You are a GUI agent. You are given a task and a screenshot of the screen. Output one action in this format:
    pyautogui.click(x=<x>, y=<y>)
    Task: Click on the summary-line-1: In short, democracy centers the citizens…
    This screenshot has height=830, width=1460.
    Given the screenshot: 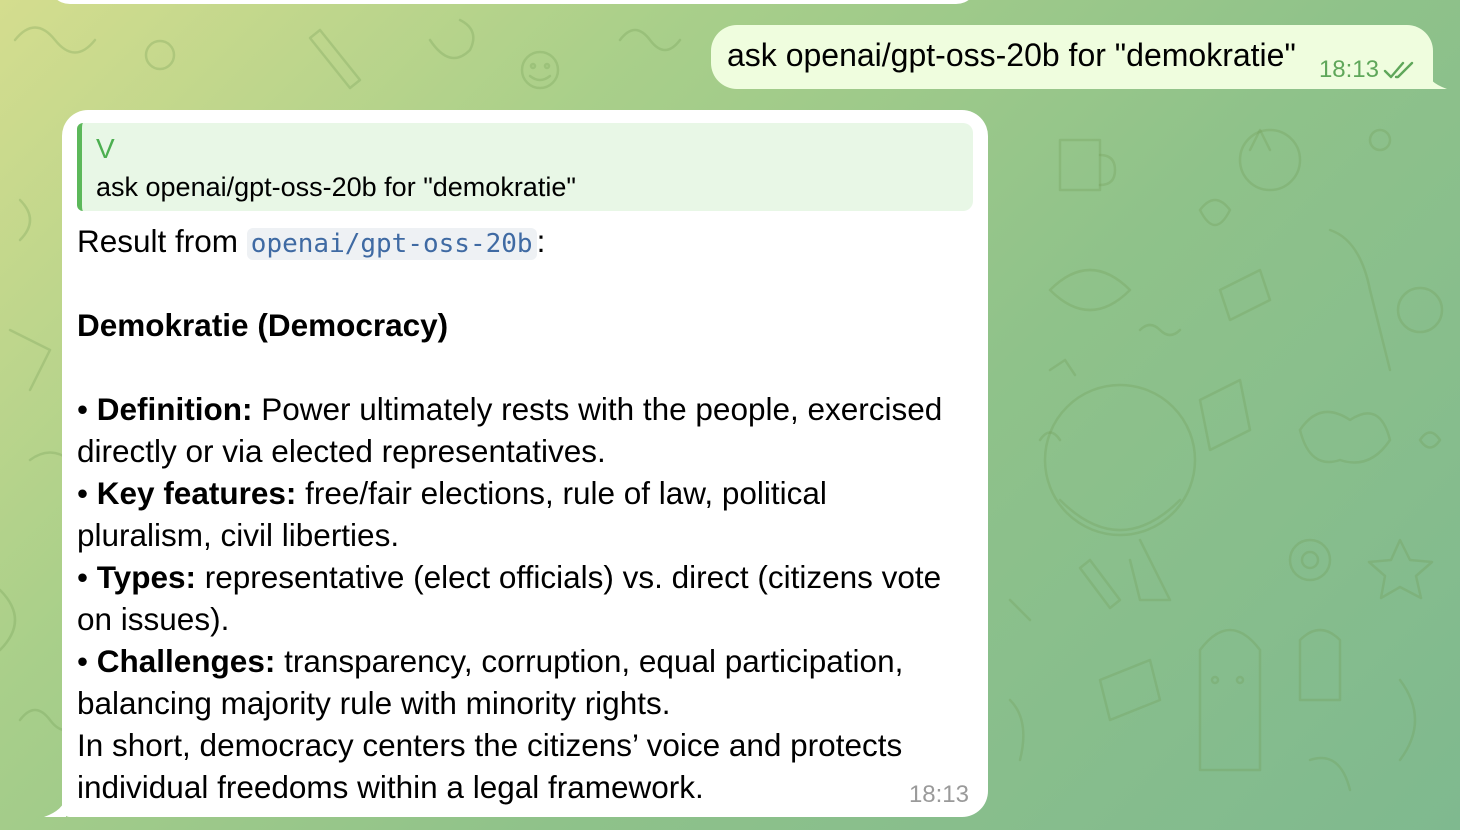 What is the action you would take?
    pyautogui.click(x=490, y=745)
    